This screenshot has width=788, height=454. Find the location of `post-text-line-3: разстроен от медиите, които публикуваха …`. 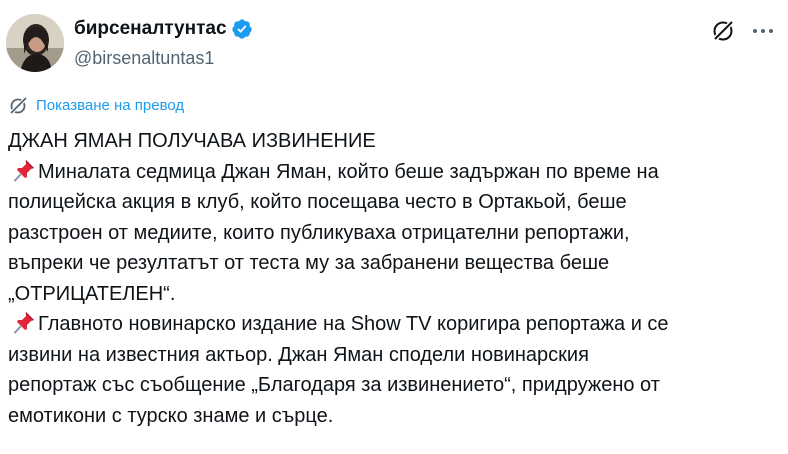

post-text-line-3: разстроен от медиите, които публикуваха … is located at coordinates (319, 232).